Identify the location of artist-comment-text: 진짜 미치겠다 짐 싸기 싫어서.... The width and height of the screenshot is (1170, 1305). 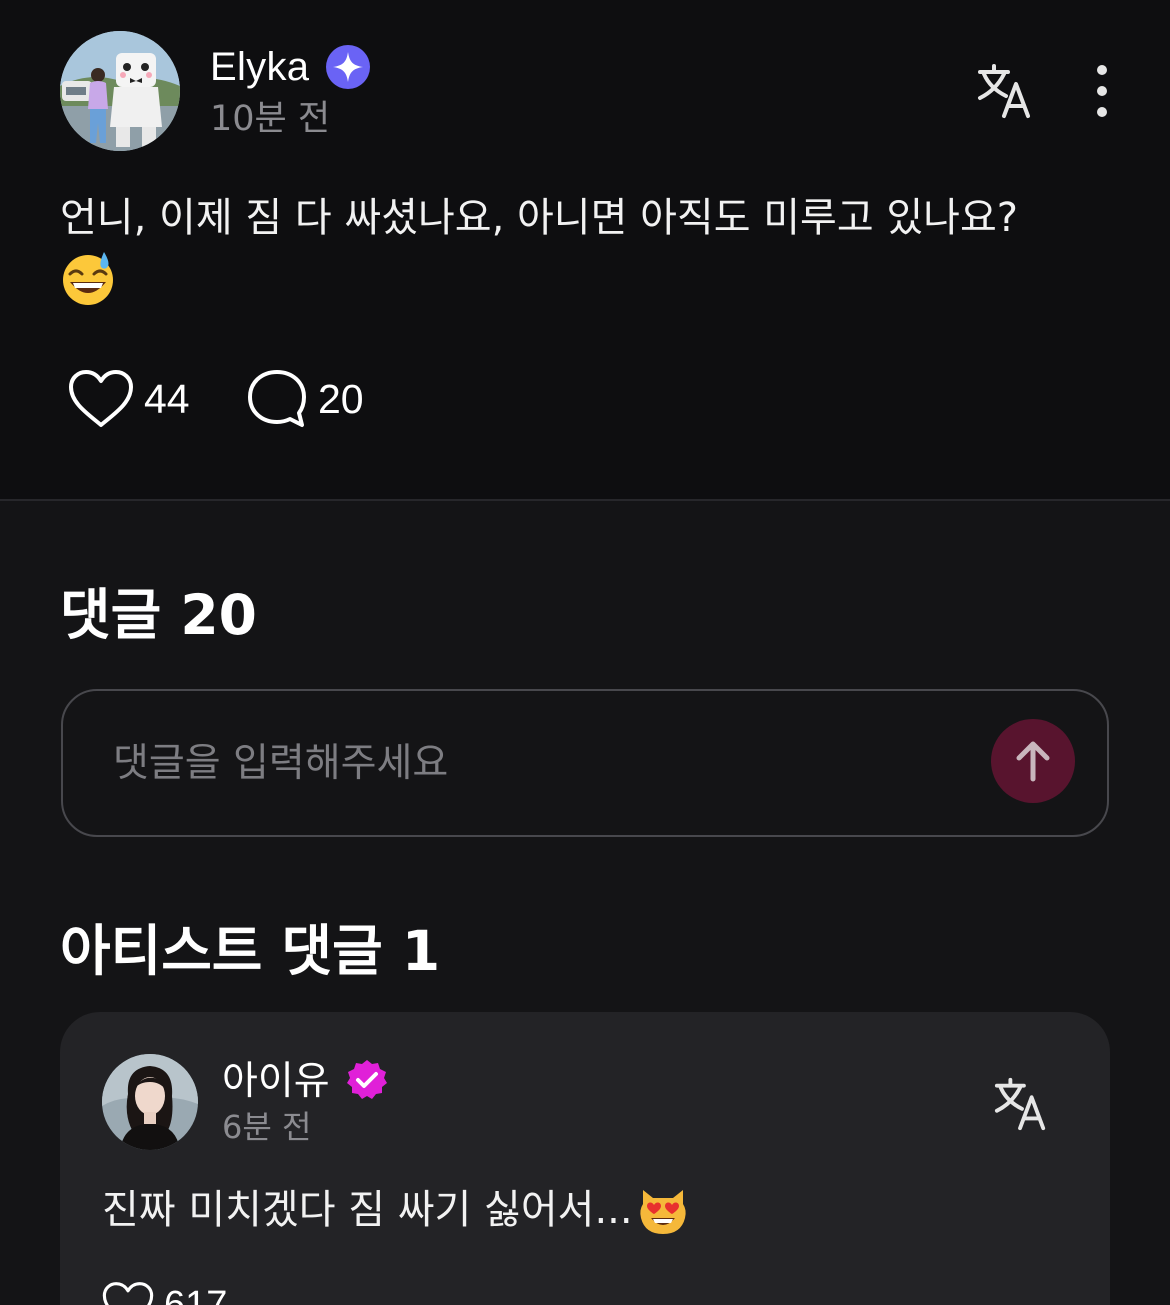
(367, 1210).